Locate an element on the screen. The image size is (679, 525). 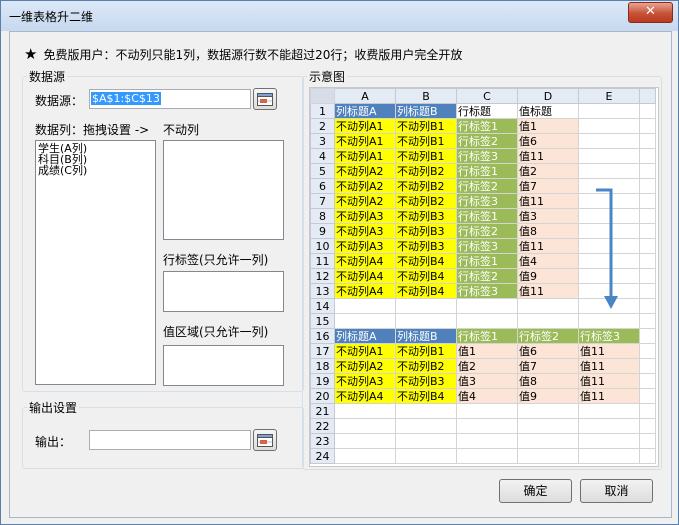
range-picker-icon is located at coordinates (265, 99).